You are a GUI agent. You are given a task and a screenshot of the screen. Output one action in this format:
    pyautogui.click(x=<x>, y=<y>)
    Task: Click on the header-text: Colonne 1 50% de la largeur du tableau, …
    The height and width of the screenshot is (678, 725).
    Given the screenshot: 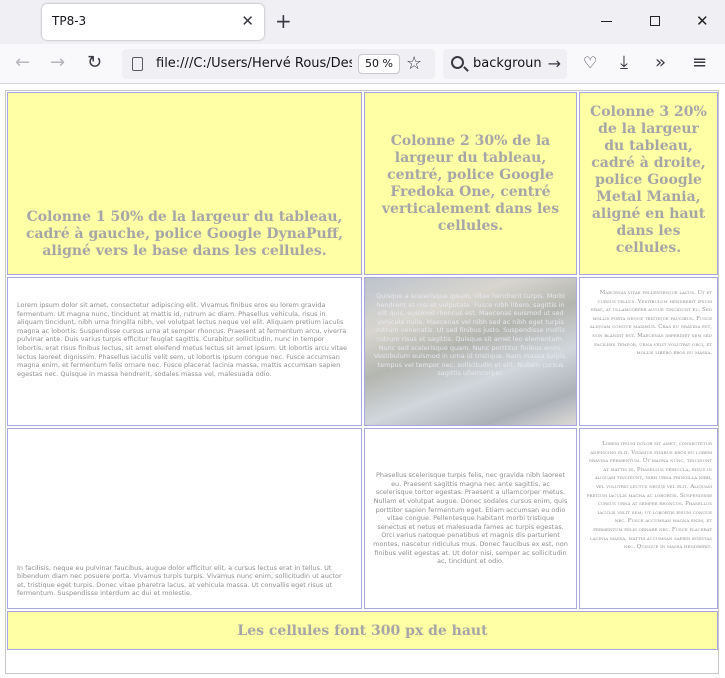 What is the action you would take?
    pyautogui.click(x=184, y=234)
    